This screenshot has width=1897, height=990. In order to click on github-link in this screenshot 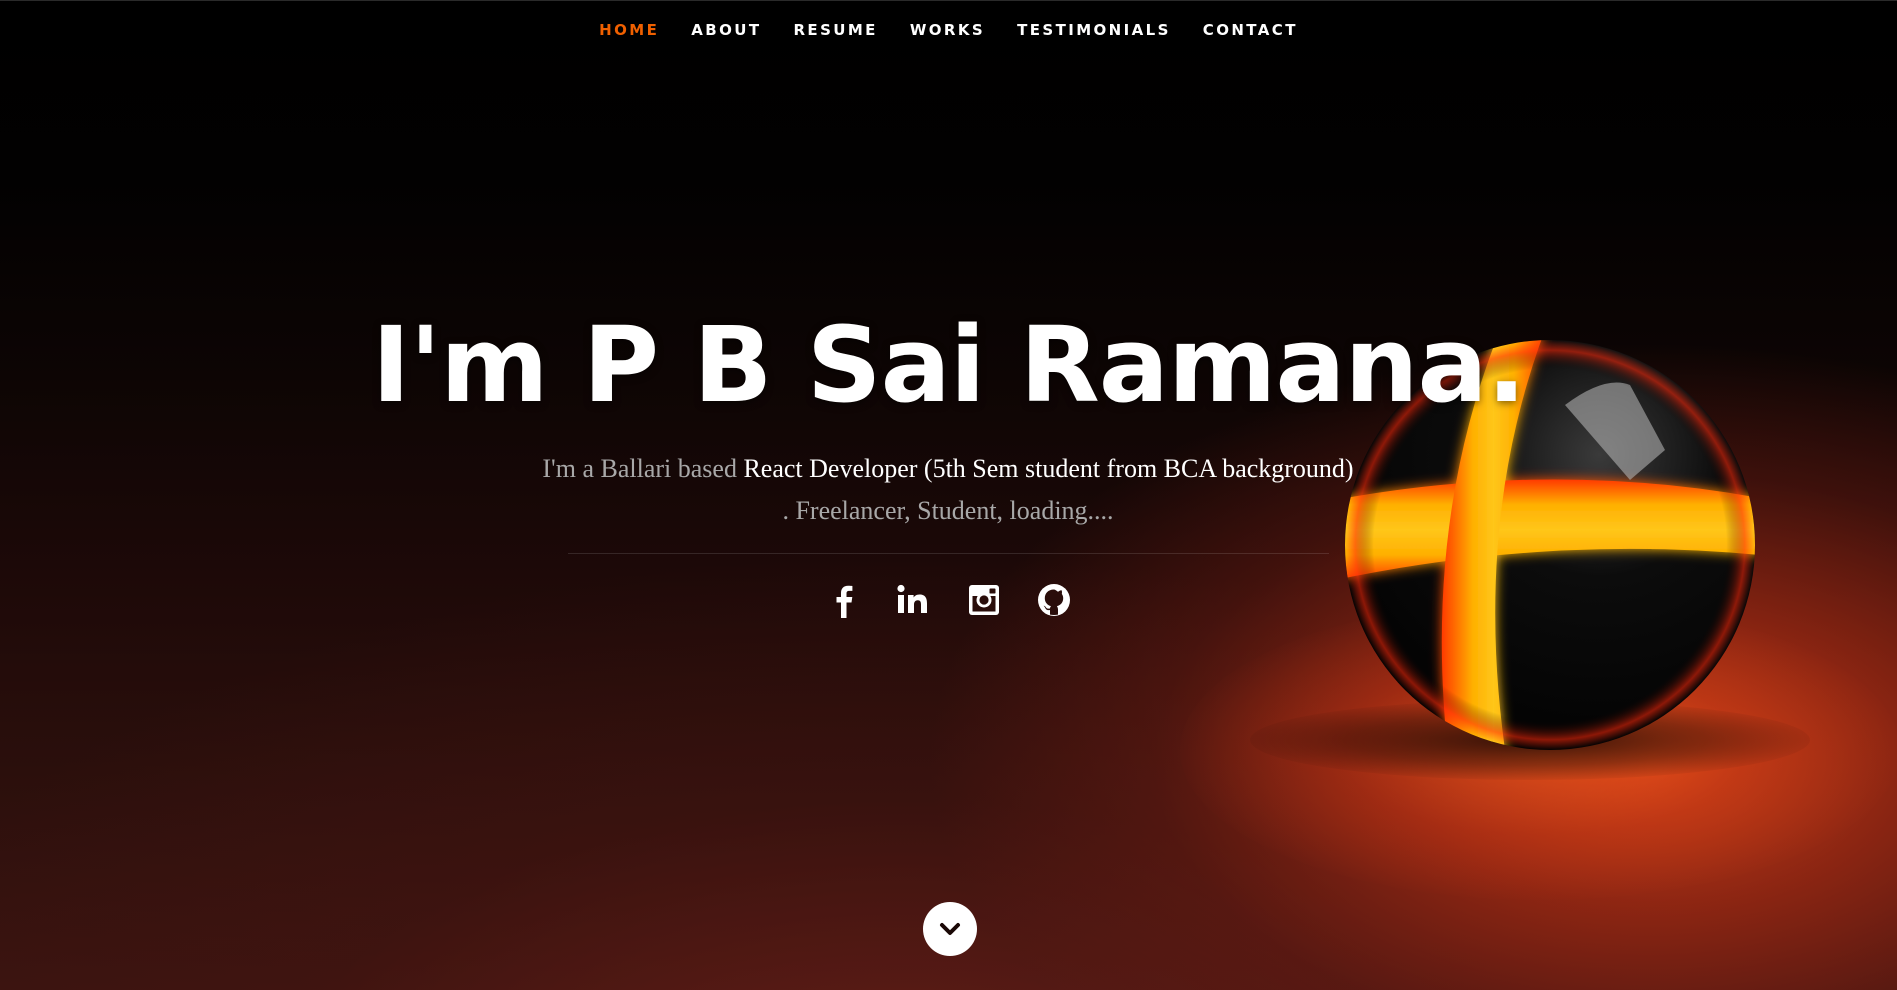, I will do `click(1054, 600)`.